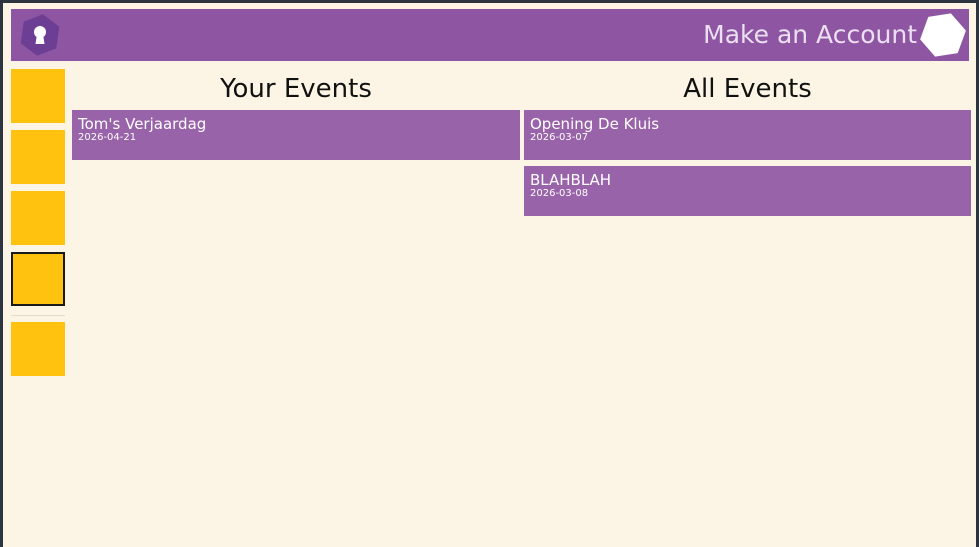  Describe the element at coordinates (38, 279) in the screenshot. I see `sidebar-button-4-active` at that location.